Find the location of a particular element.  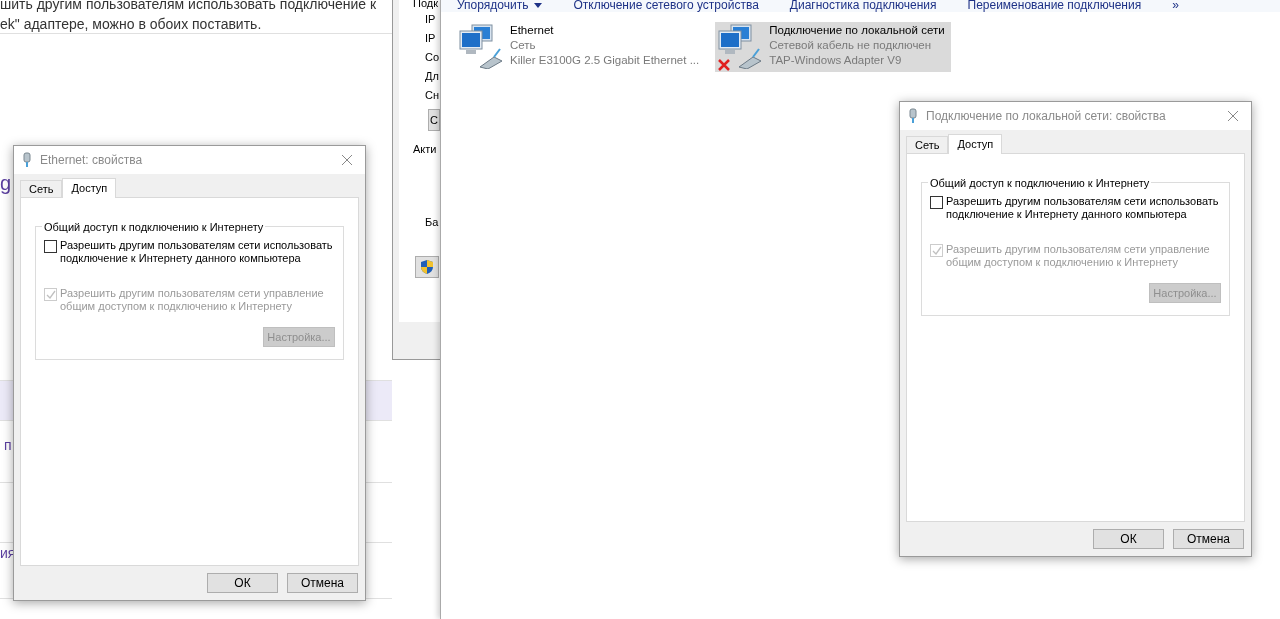

shield-button is located at coordinates (427, 267).